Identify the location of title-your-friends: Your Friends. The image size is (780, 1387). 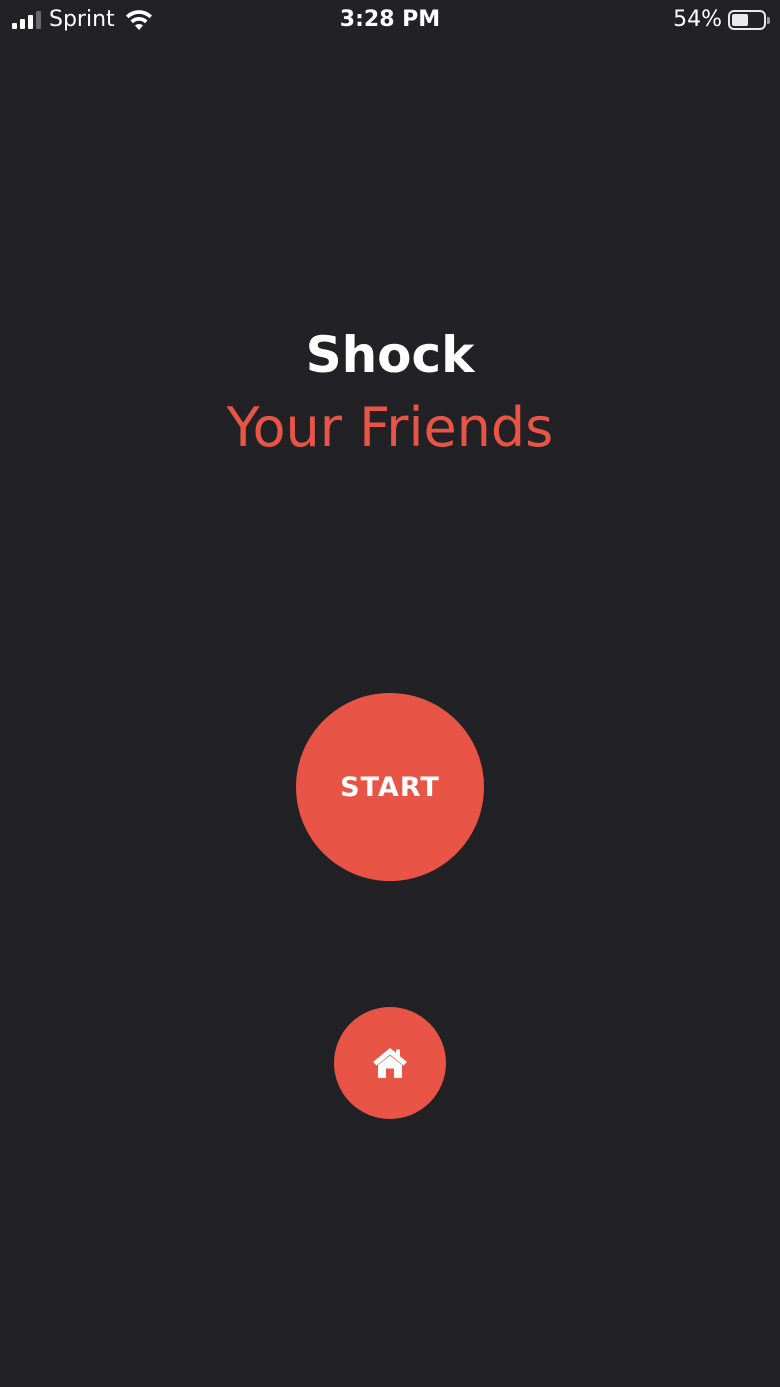
(390, 427).